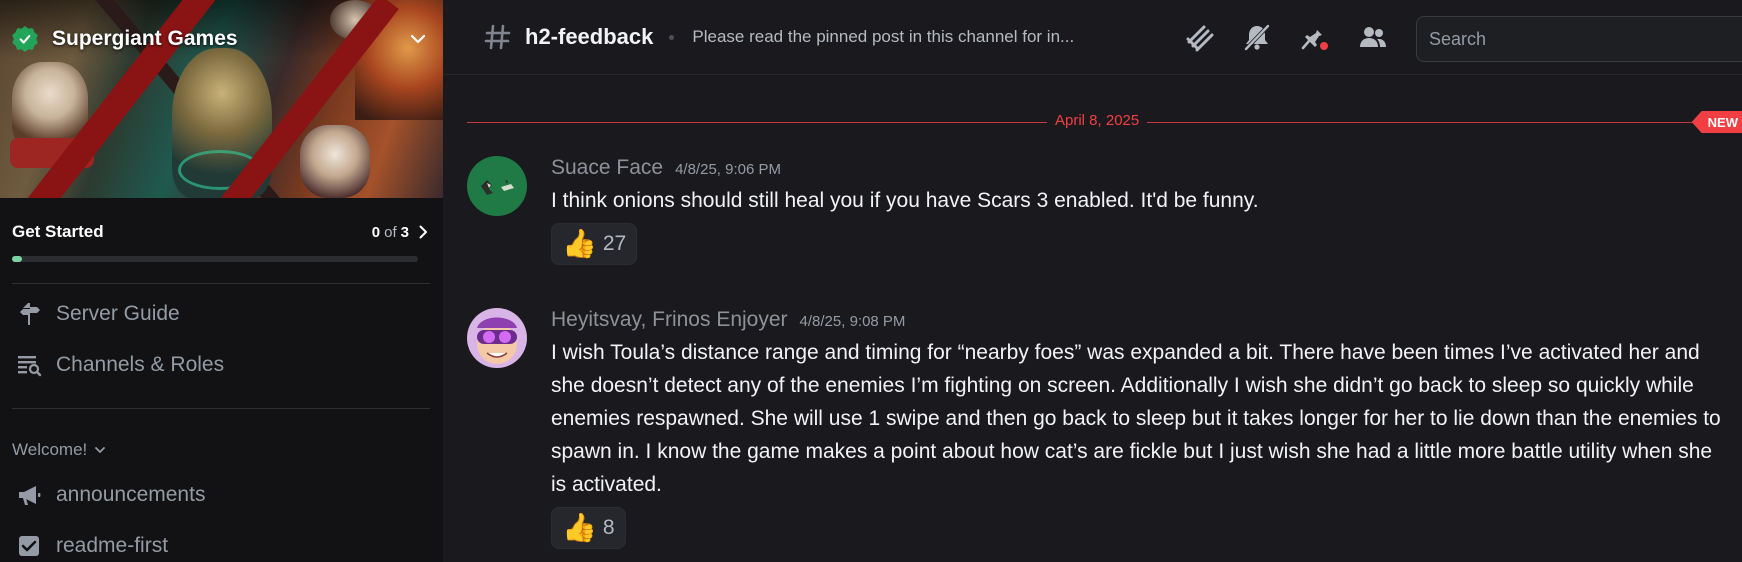  Describe the element at coordinates (222, 544) in the screenshot. I see `channel-readme-first: readme-first` at that location.